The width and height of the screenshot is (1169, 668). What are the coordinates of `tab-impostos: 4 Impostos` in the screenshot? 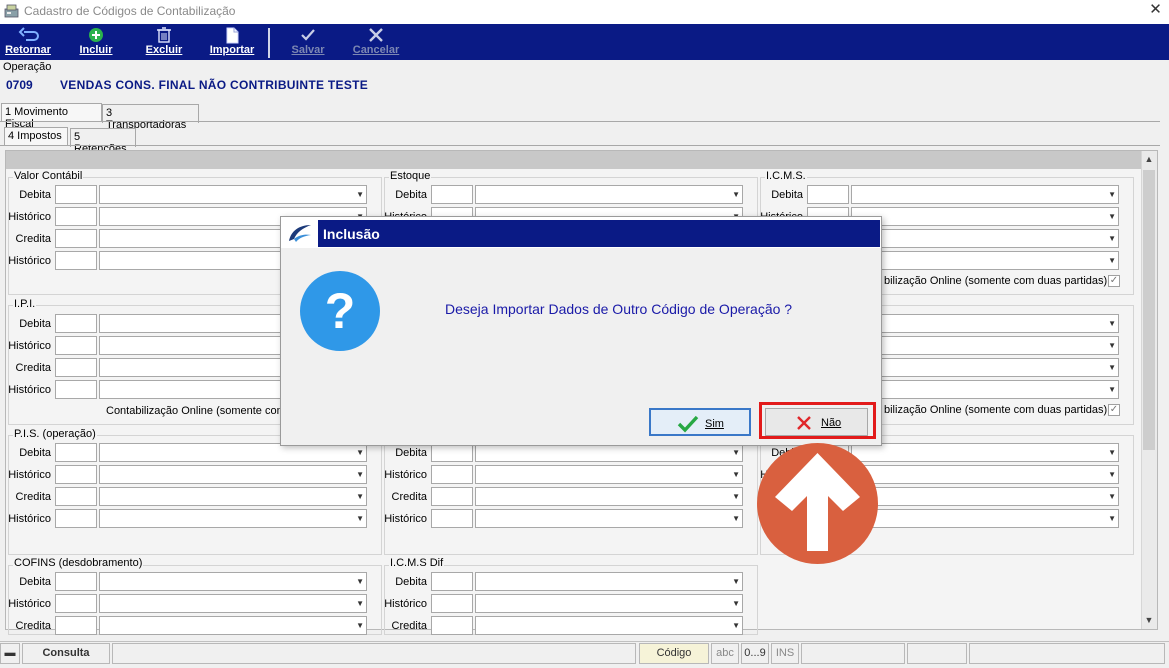 It's located at (36, 136).